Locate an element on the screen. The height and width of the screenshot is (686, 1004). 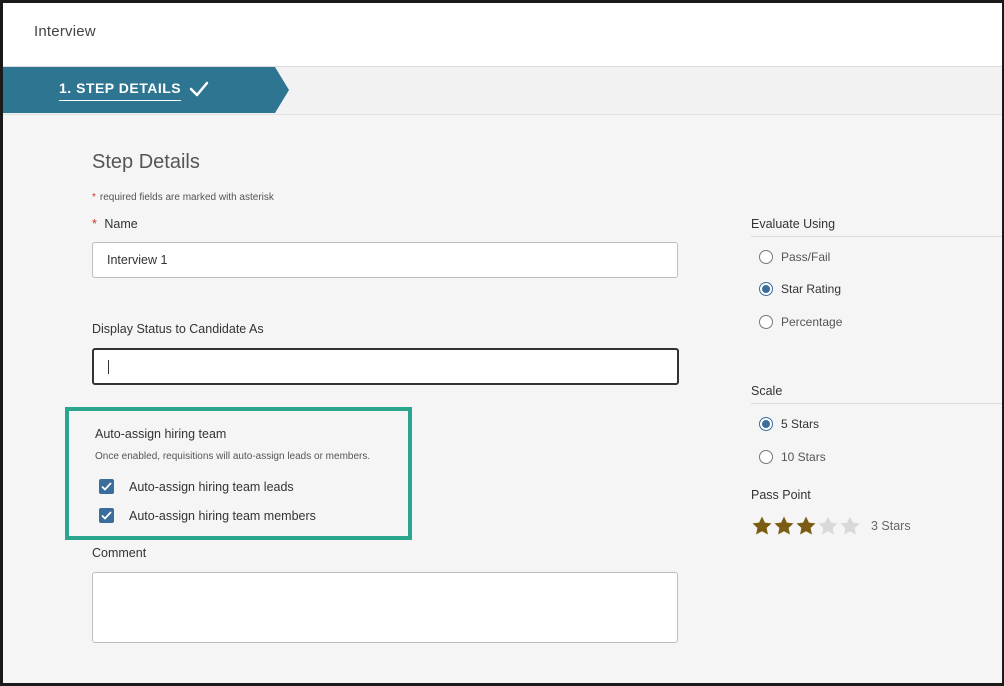
auto-assign-members-label: Auto-assign hiring team members is located at coordinates (222, 515).